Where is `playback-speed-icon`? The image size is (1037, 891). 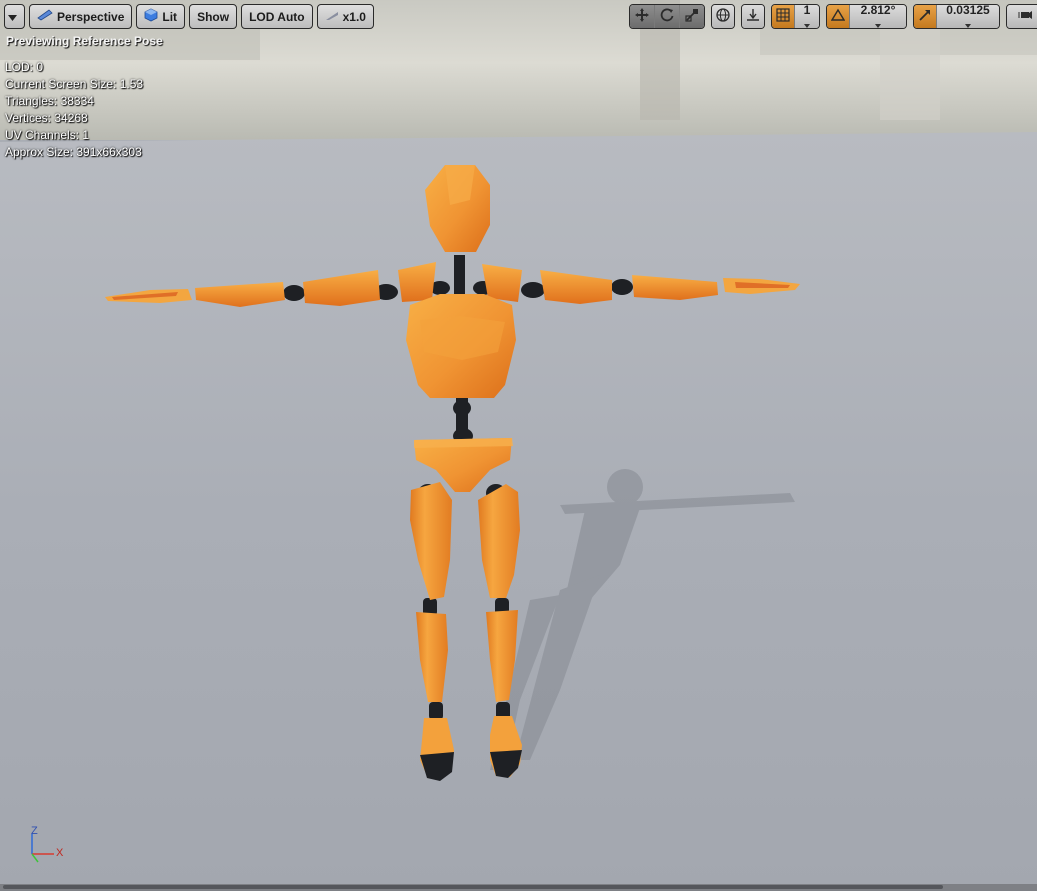
playback-speed-icon is located at coordinates (334, 17).